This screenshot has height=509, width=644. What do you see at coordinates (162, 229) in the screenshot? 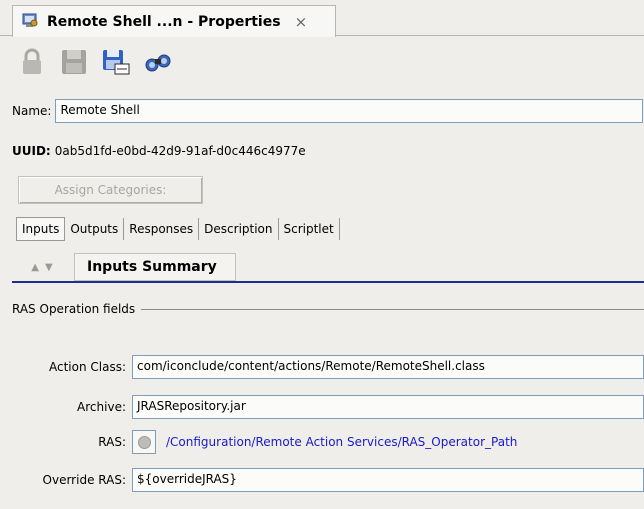
I see `tab-responses: Responses` at bounding box center [162, 229].